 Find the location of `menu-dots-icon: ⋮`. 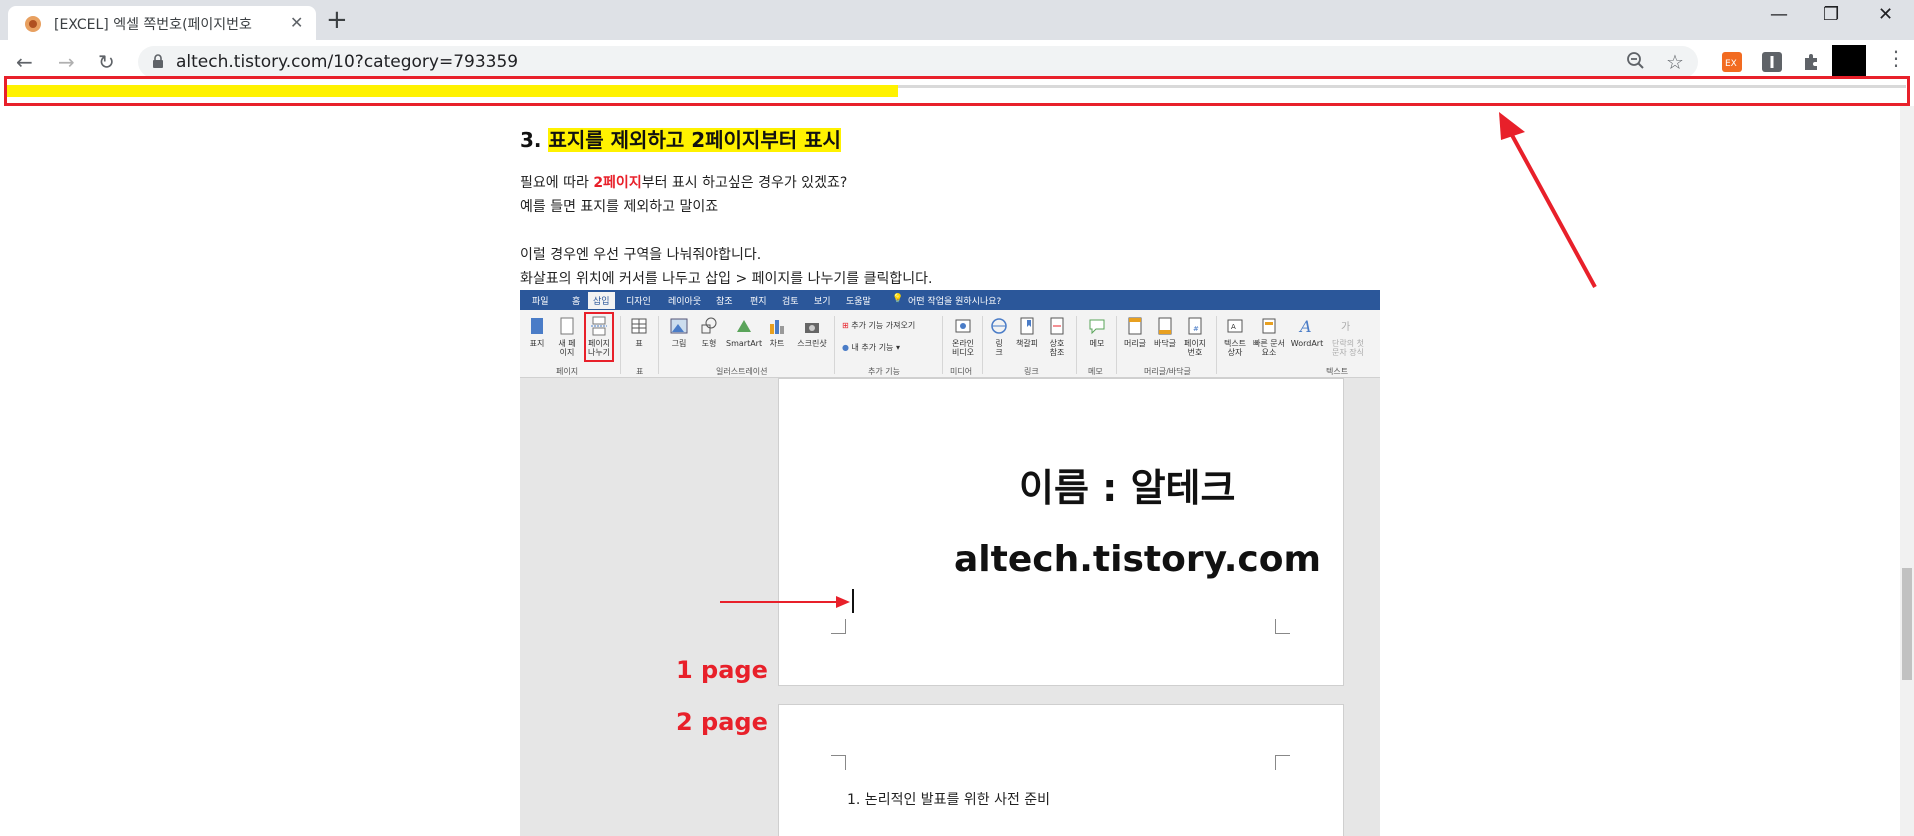

menu-dots-icon: ⋮ is located at coordinates (1896, 58).